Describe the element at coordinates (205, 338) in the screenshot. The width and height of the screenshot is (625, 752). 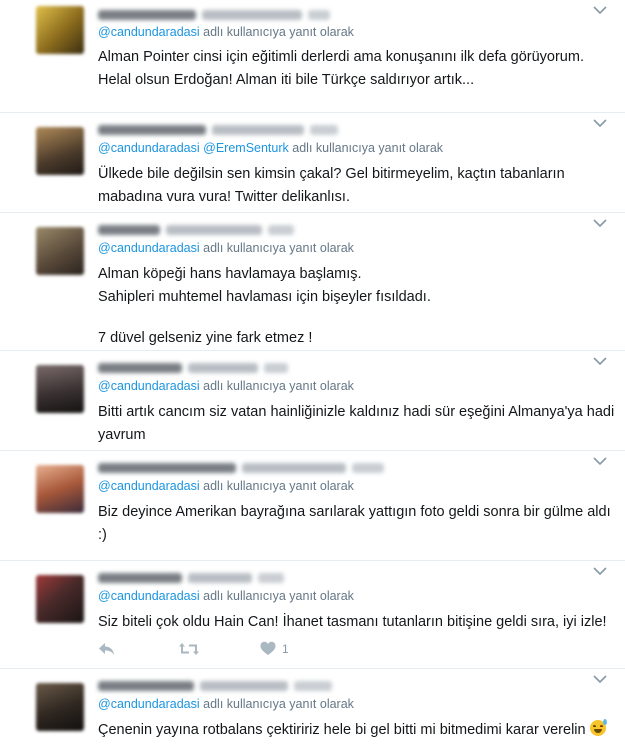
I see `tweet-text-line: 7 düvel gelseniz yine fark etmez !` at that location.